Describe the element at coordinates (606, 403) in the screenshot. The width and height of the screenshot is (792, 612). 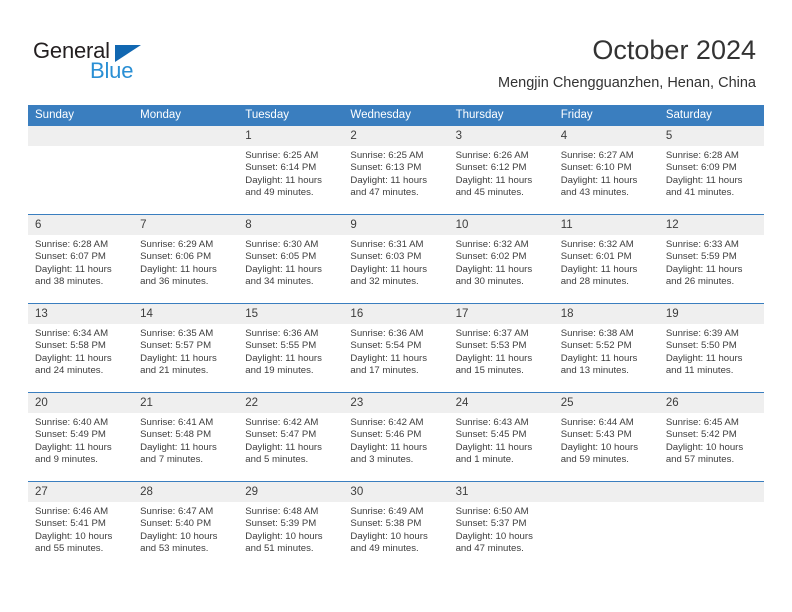
I see `day-number: 25` at that location.